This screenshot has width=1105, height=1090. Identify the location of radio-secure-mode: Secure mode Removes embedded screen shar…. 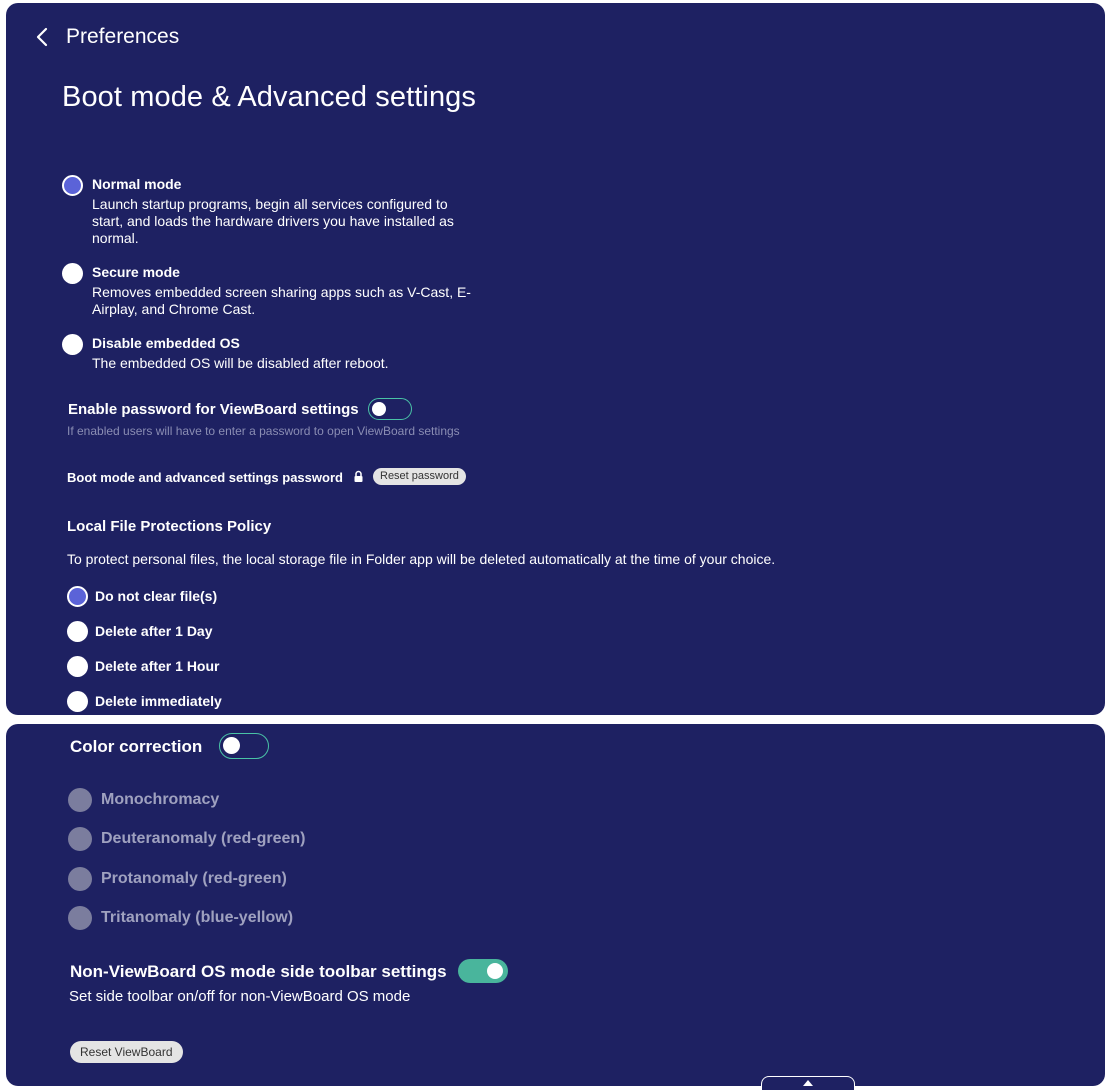
(267, 290).